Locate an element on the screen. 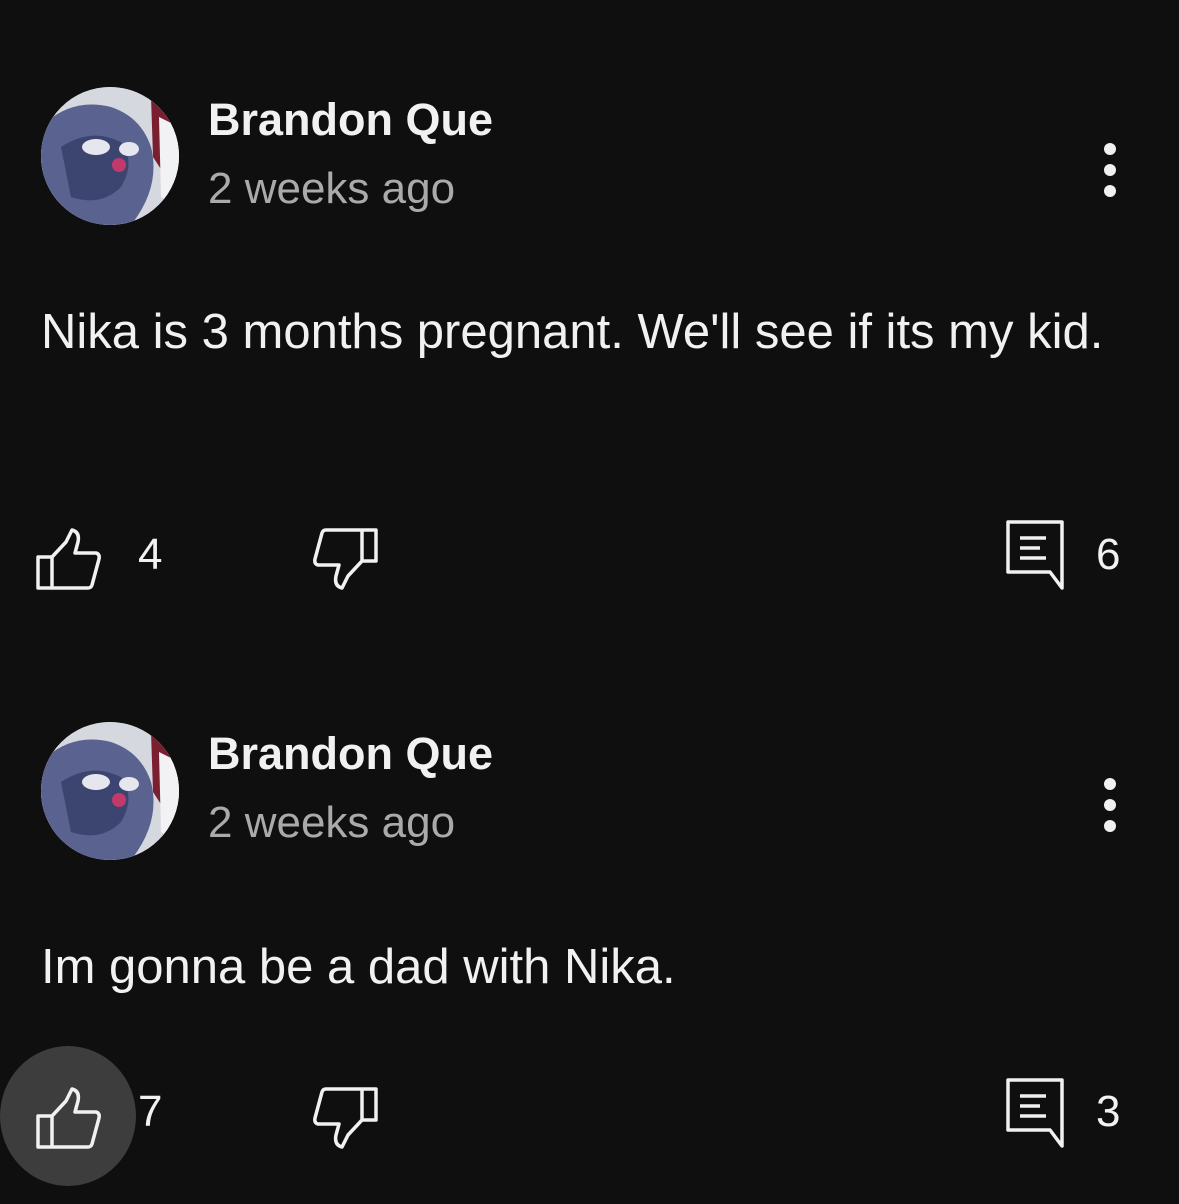 This screenshot has height=1204, width=1179. reply-count: 6 is located at coordinates (1108, 554).